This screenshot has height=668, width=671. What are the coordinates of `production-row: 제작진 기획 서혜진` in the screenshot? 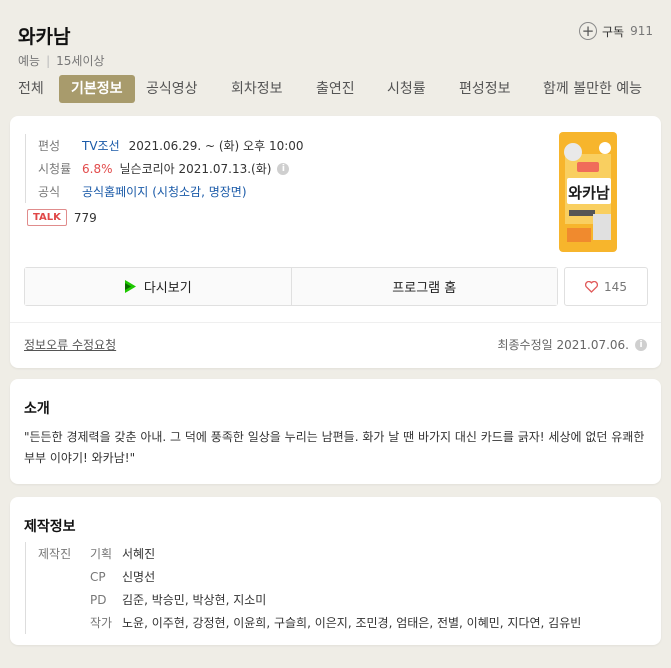 It's located at (309, 553).